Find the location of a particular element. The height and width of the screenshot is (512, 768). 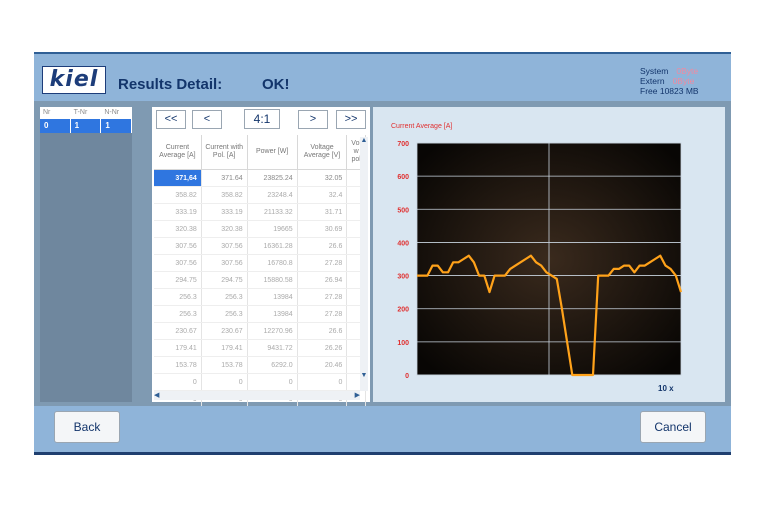

table-row: 358.82 358.82 23248.4 32.4 is located at coordinates (260, 195).